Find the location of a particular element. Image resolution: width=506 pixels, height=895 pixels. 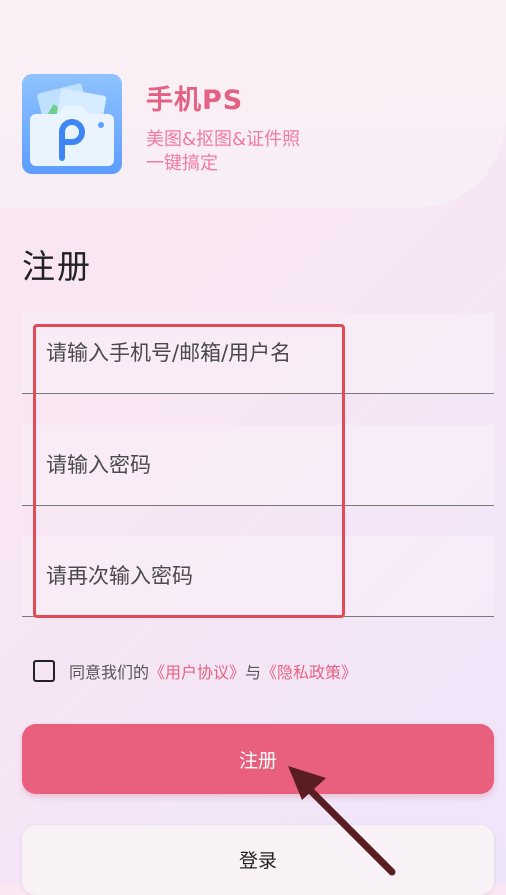

login-button-label: 登录 is located at coordinates (257, 860).